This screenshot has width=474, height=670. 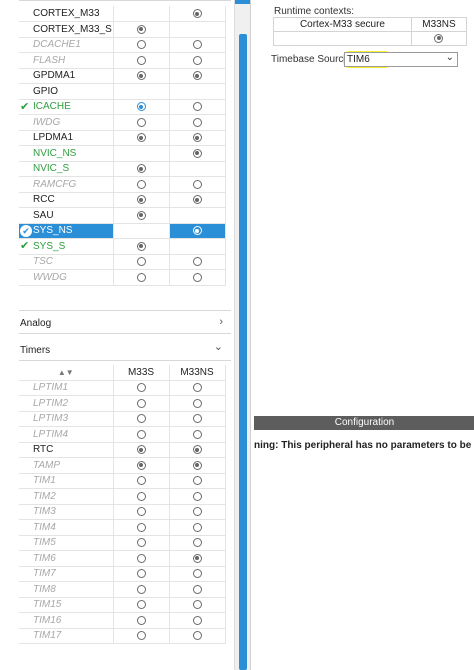 What do you see at coordinates (197, 512) in the screenshot?
I see `tim3-c2-radio` at bounding box center [197, 512].